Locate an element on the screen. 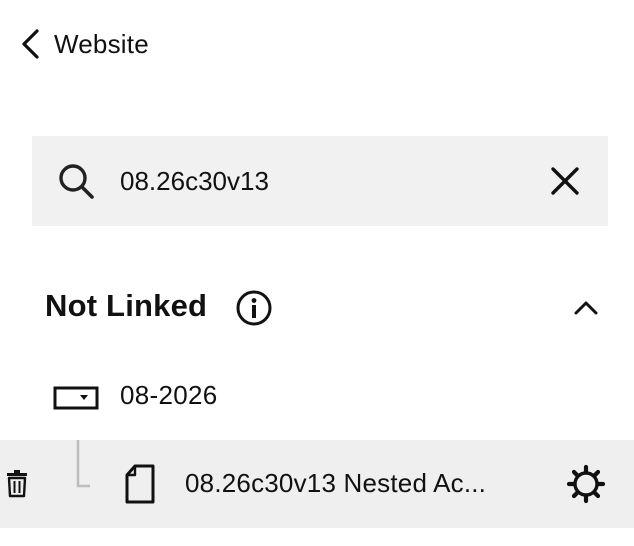 Image resolution: width=634 pixels, height=546 pixels. tree-connector is located at coordinates (83, 464).